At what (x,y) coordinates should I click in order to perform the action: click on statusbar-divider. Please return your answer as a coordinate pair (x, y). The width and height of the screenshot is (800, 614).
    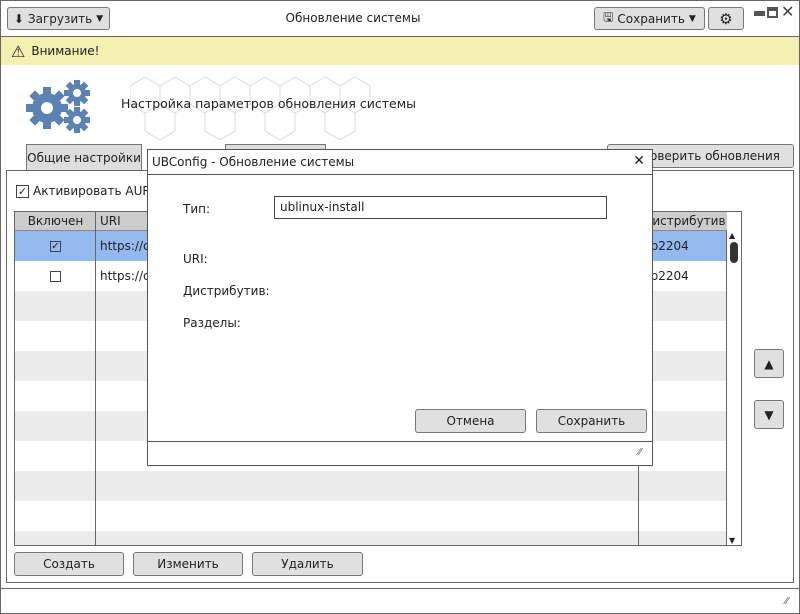
    Looking at the image, I should click on (400, 588).